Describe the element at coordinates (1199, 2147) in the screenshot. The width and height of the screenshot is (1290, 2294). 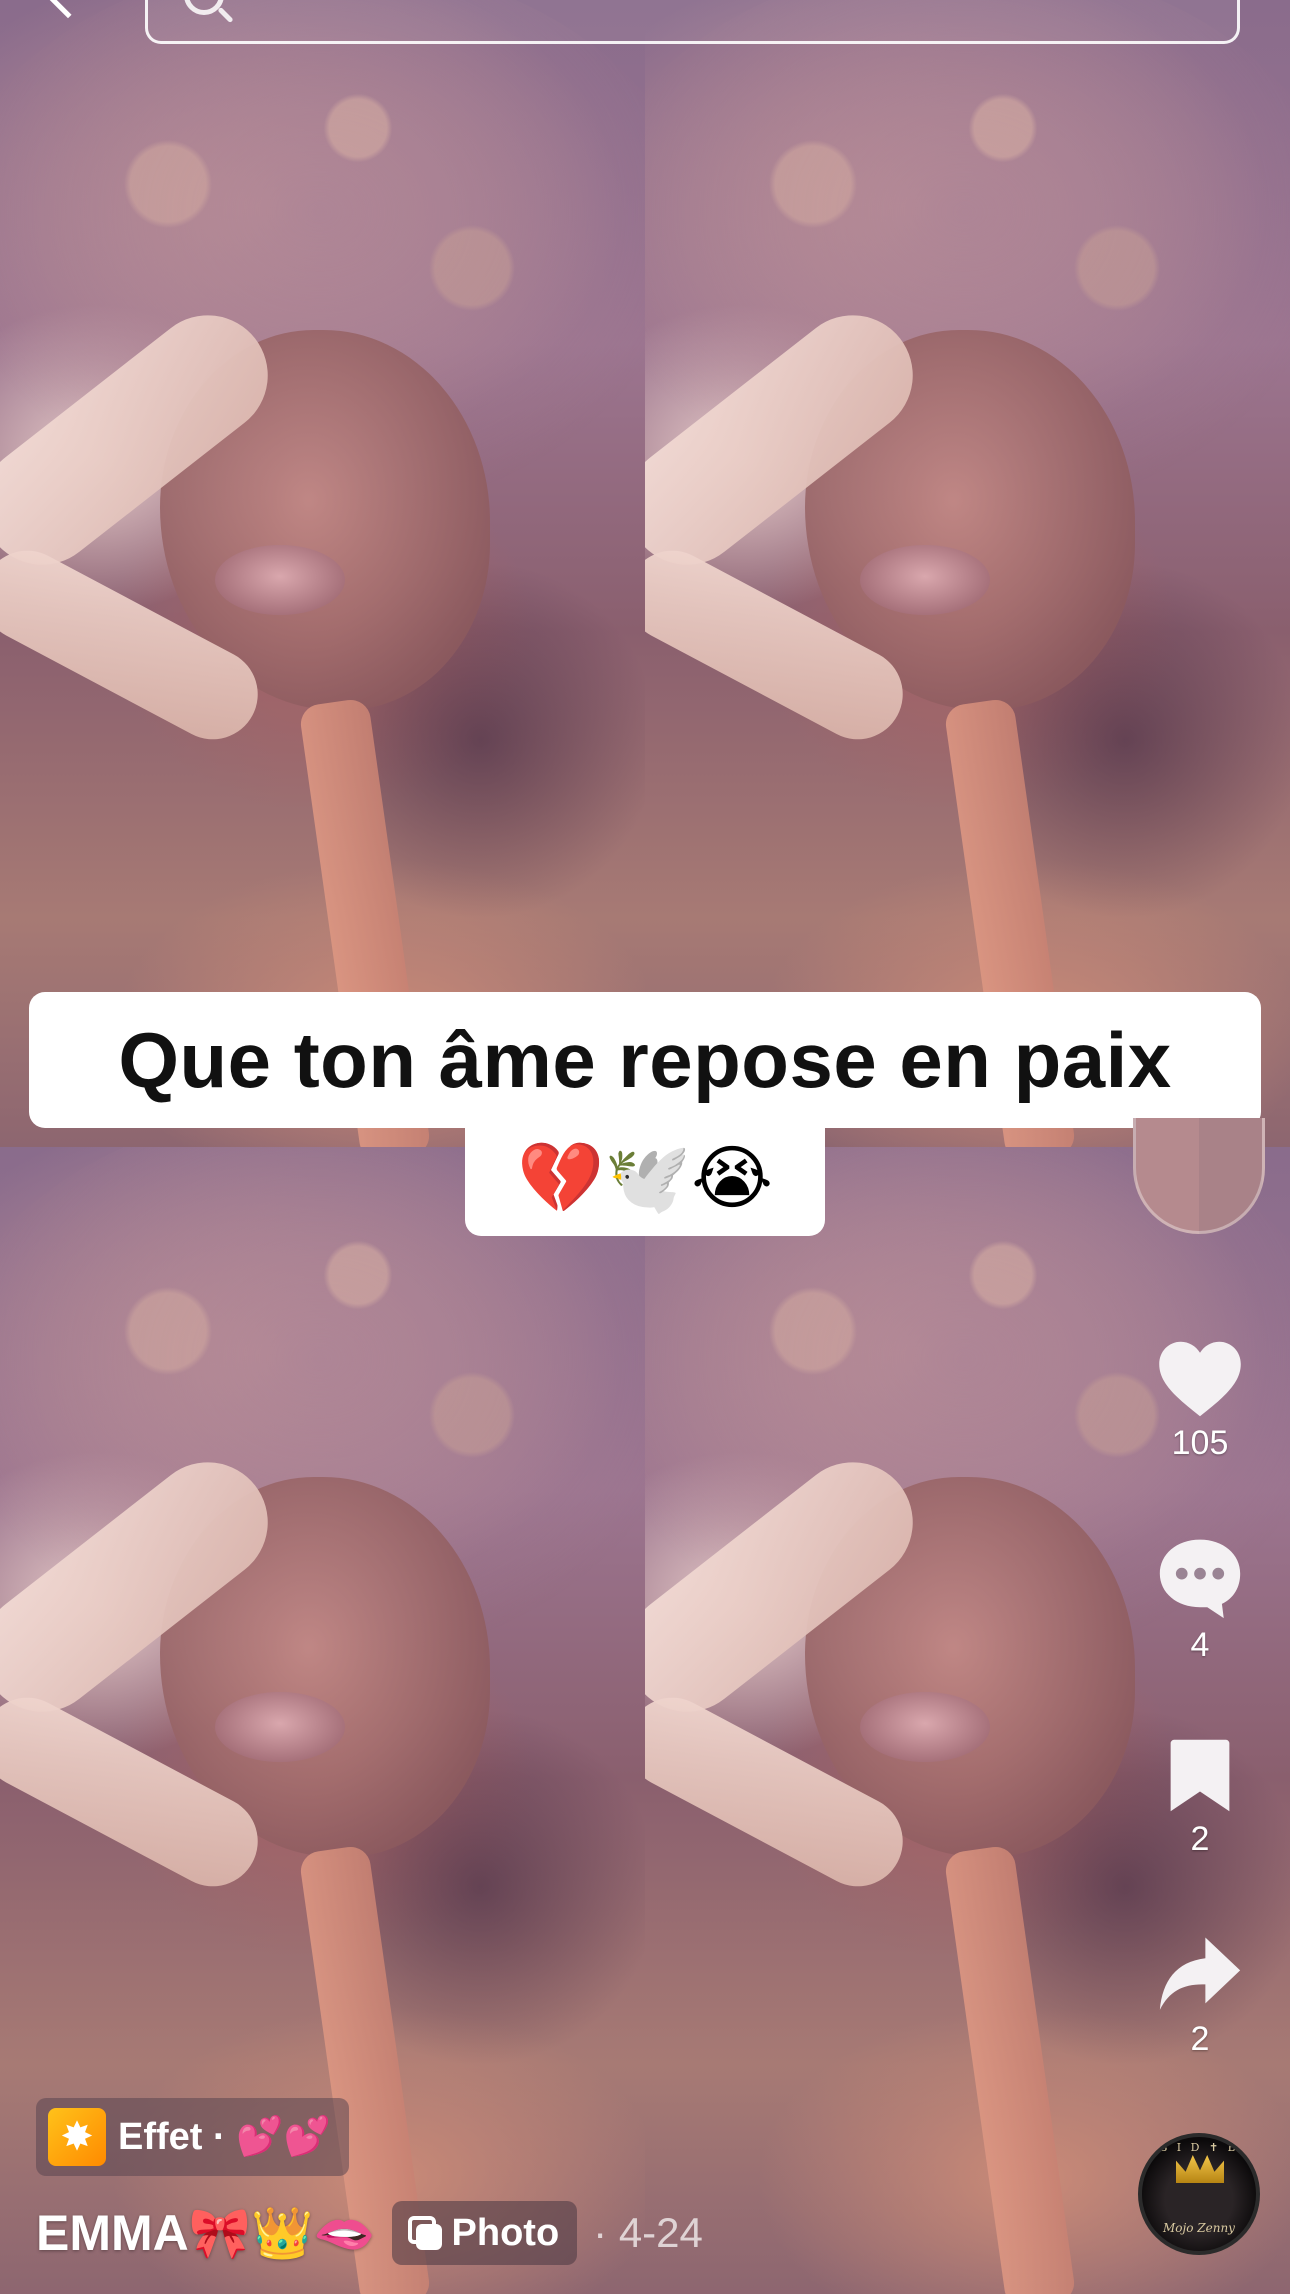
I see `sound-disc-top-text: B I D ✝ B` at that location.